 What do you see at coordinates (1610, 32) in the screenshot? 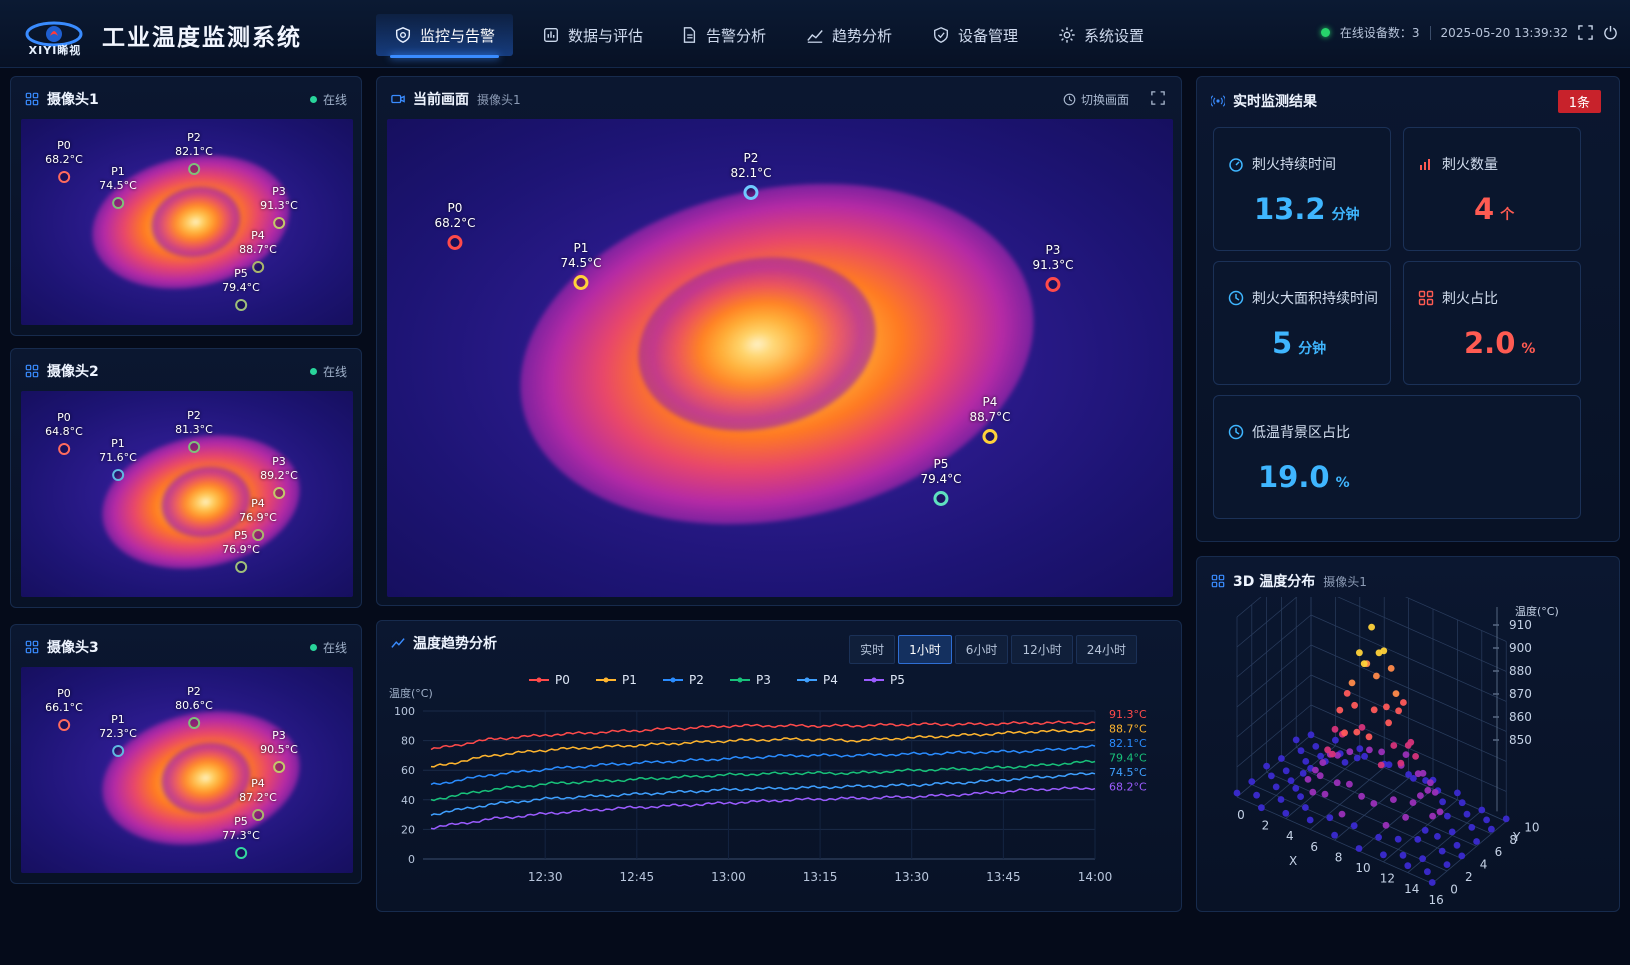
I see `power-icon` at bounding box center [1610, 32].